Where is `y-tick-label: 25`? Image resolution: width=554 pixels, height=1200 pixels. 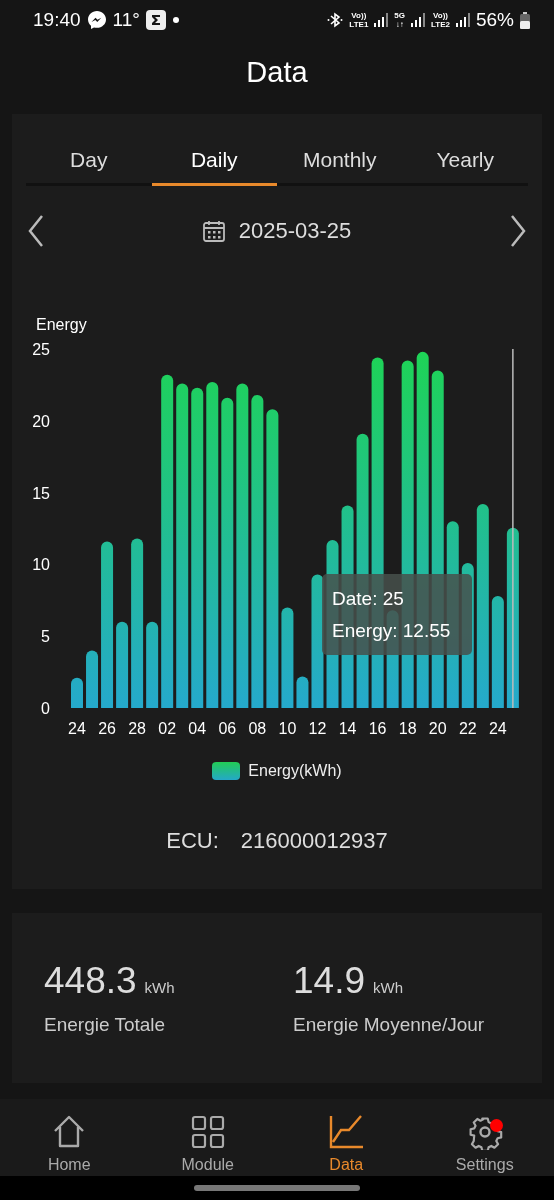 y-tick-label: 25 is located at coordinates (41, 349).